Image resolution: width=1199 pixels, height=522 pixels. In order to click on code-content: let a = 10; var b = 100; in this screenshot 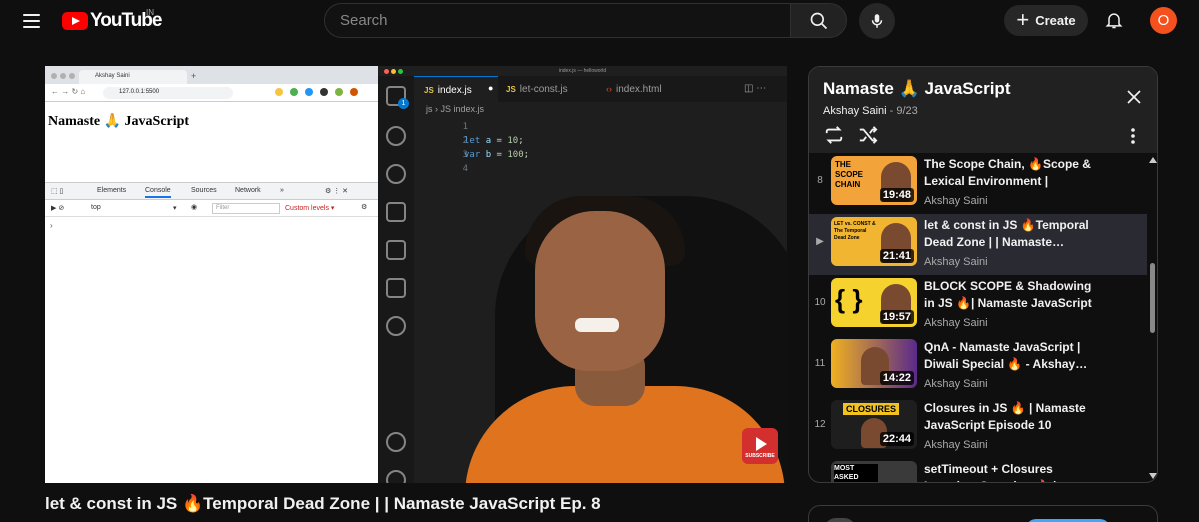, I will do `click(496, 148)`.